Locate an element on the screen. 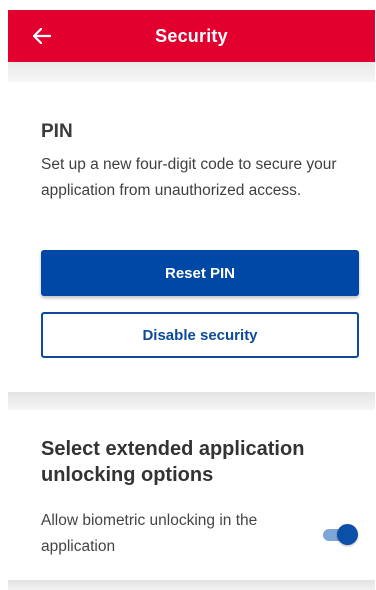 This screenshot has height=590, width=376. back-button is located at coordinates (42, 36).